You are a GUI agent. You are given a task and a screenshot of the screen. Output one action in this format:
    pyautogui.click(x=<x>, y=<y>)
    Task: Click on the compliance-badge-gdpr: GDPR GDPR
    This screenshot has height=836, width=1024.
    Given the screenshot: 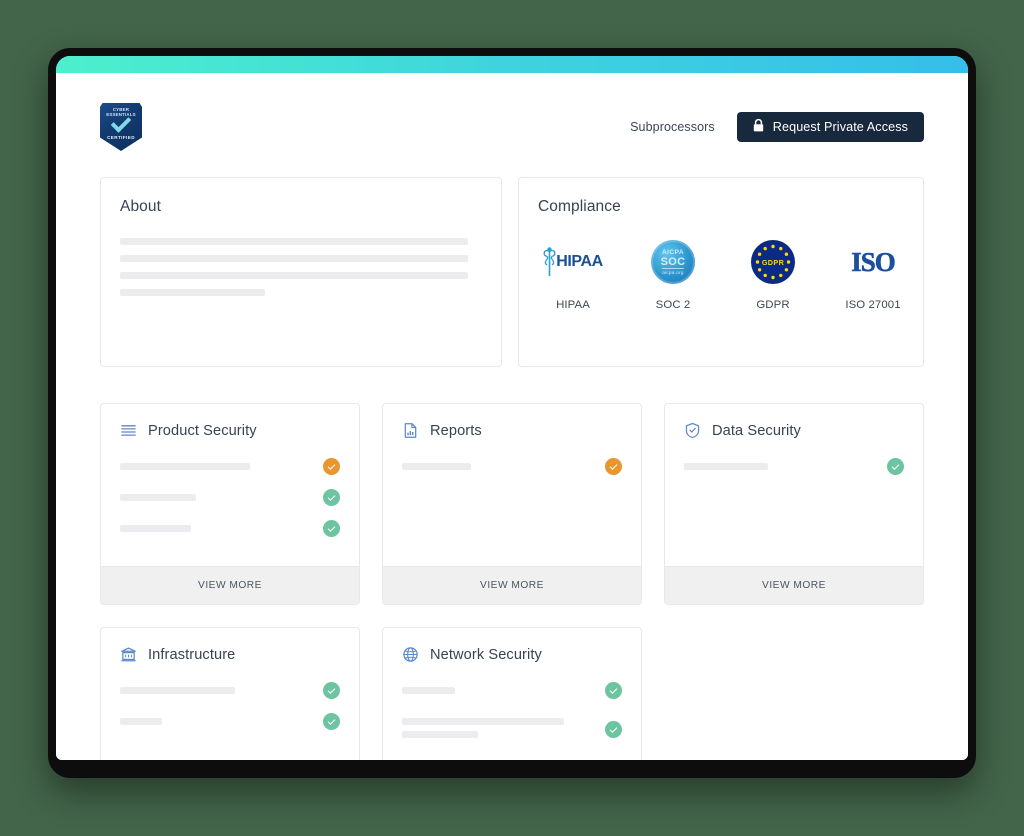 What is the action you would take?
    pyautogui.click(x=773, y=274)
    